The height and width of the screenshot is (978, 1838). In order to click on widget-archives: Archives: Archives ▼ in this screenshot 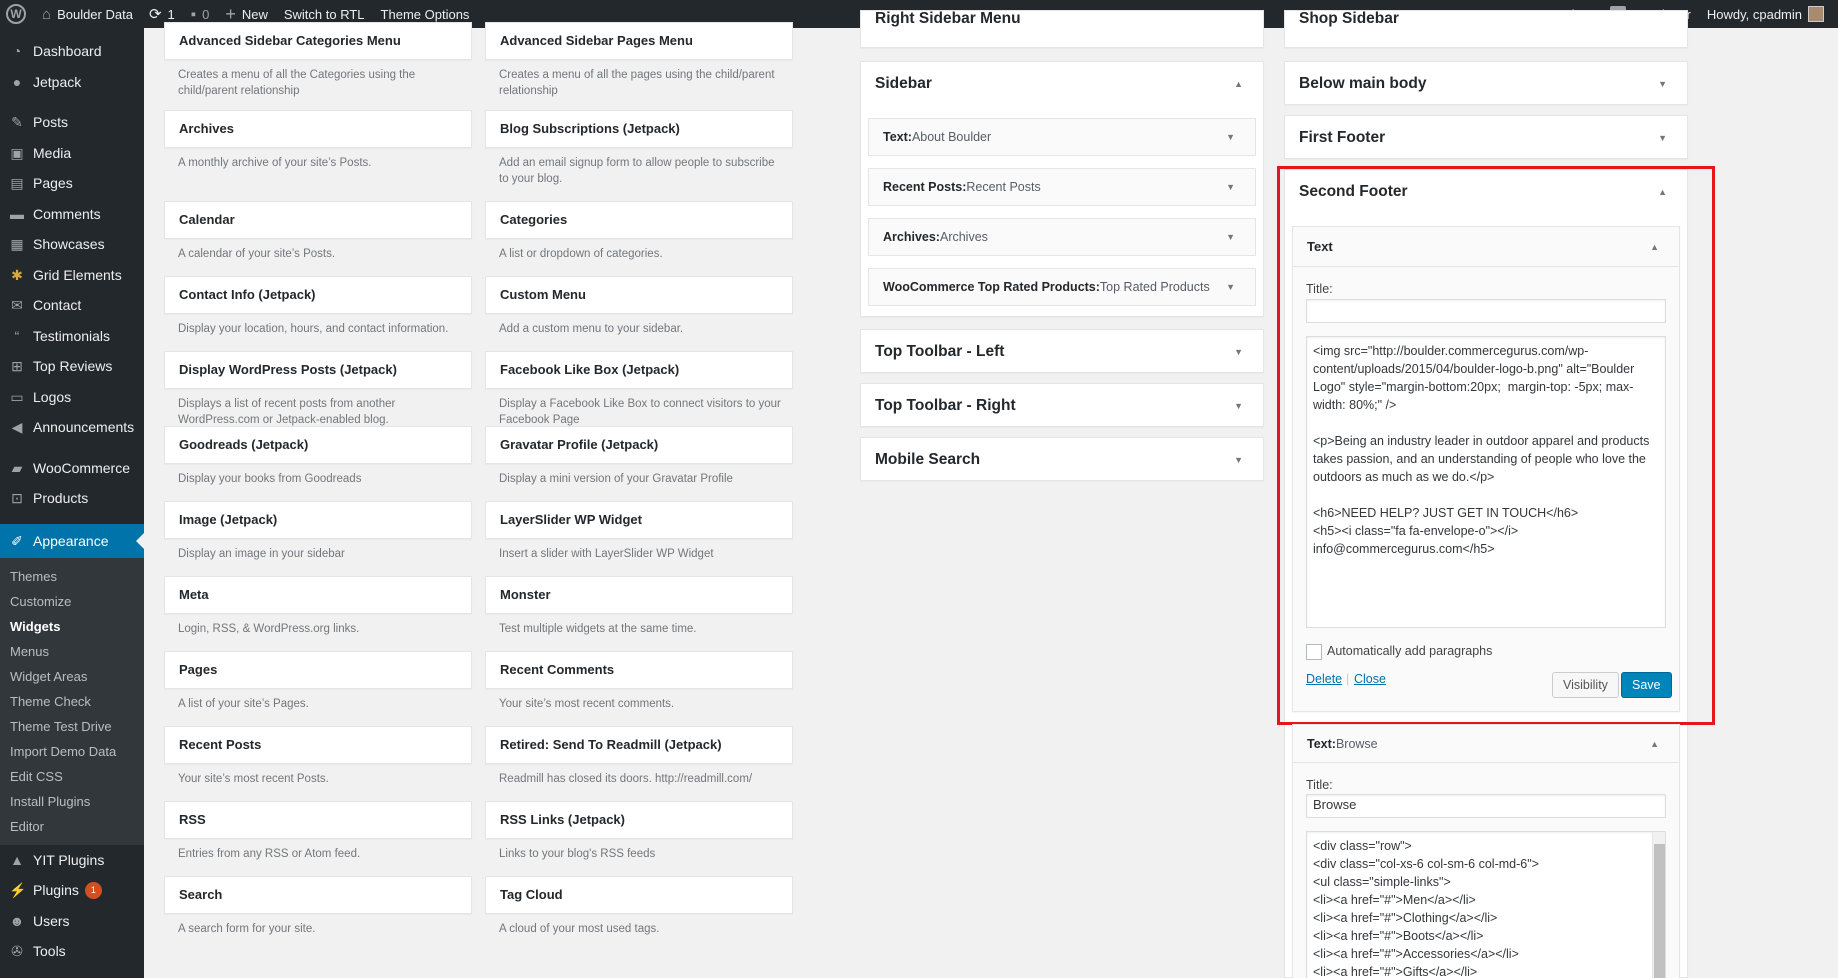, I will do `click(1062, 237)`.